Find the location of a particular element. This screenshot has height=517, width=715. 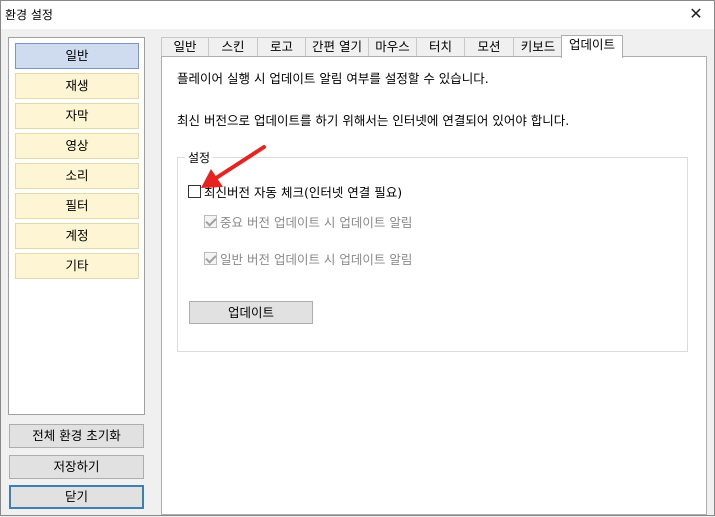

group-label: 설정 is located at coordinates (199, 157).